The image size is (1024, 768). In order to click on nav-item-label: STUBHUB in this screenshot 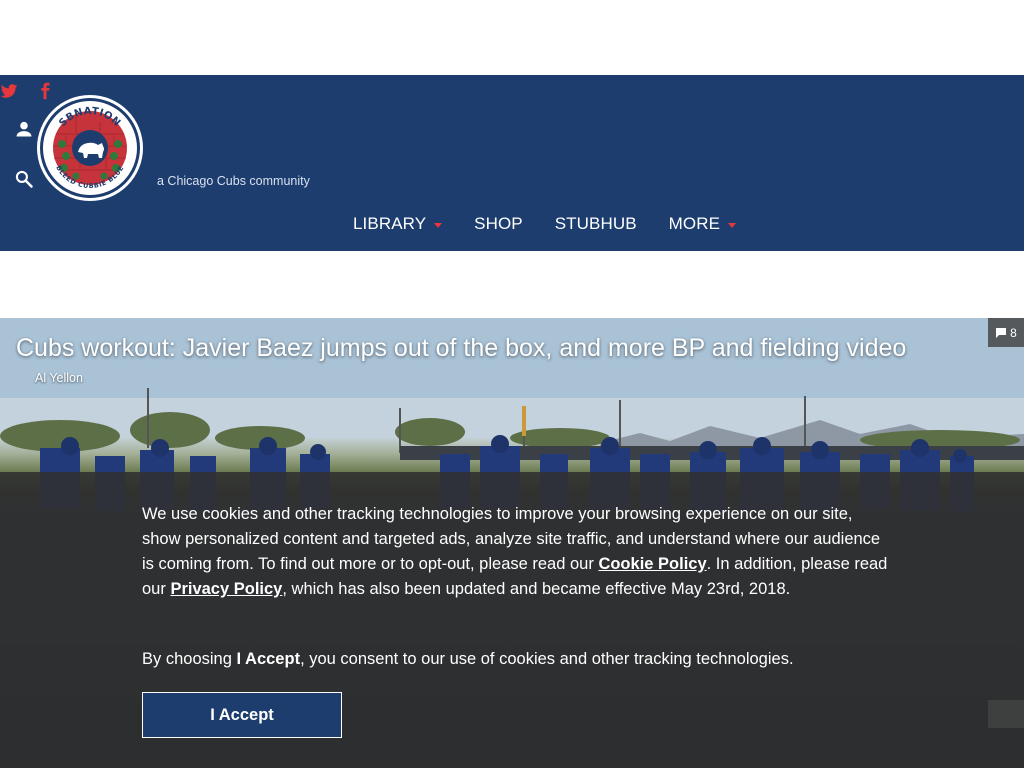, I will do `click(595, 223)`.